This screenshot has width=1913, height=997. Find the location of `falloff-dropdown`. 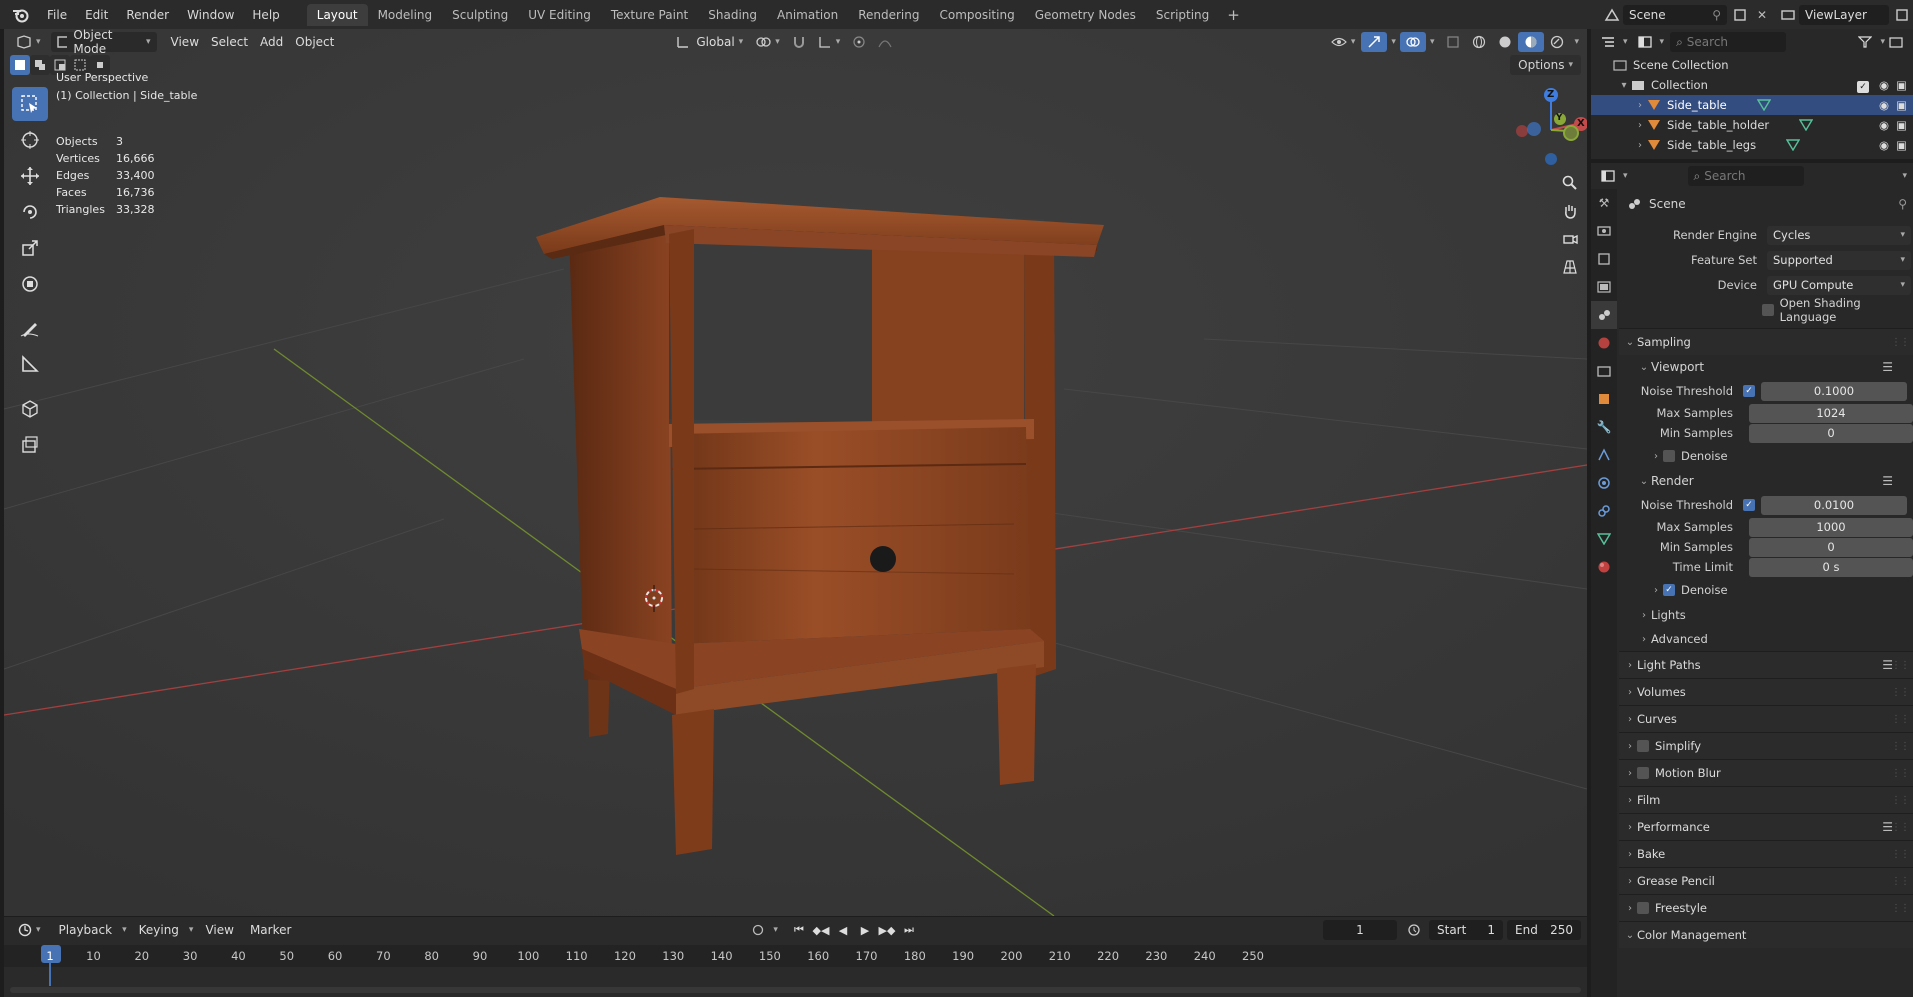

falloff-dropdown is located at coordinates (885, 42).